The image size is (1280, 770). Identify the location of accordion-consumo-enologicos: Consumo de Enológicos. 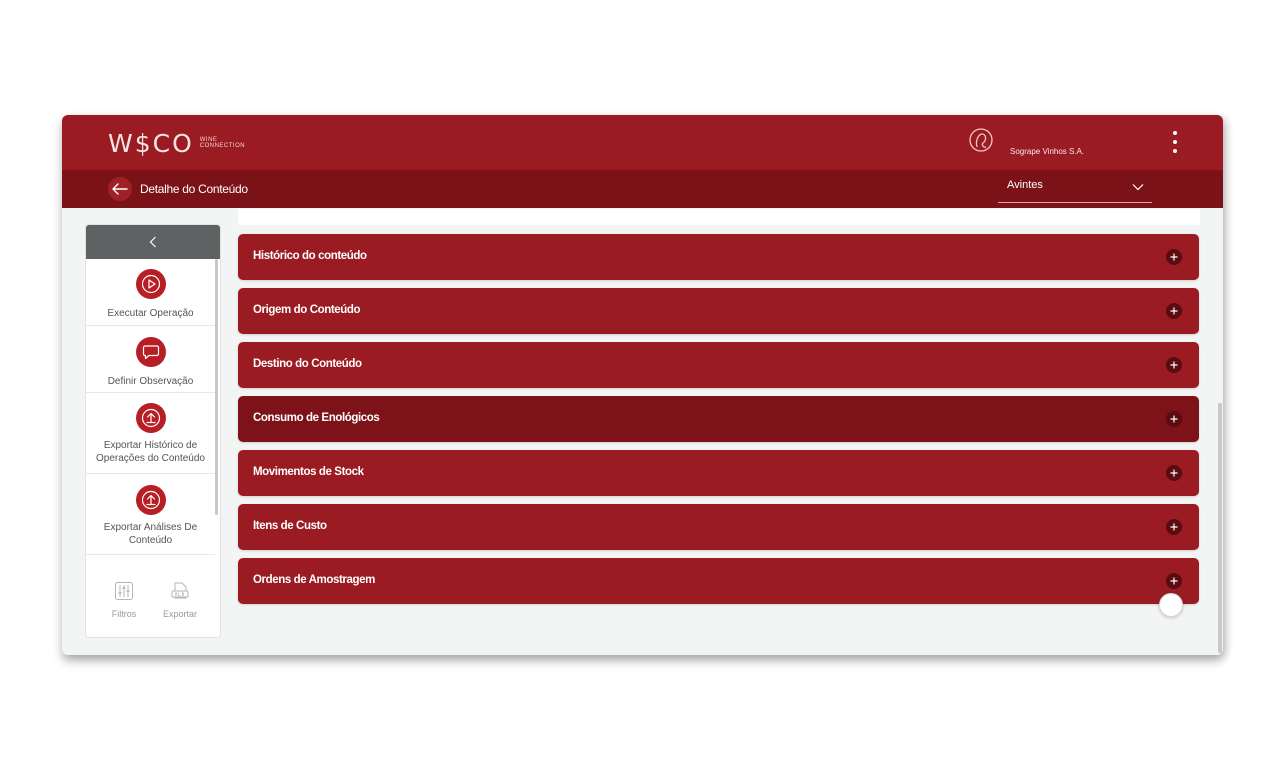
(718, 419).